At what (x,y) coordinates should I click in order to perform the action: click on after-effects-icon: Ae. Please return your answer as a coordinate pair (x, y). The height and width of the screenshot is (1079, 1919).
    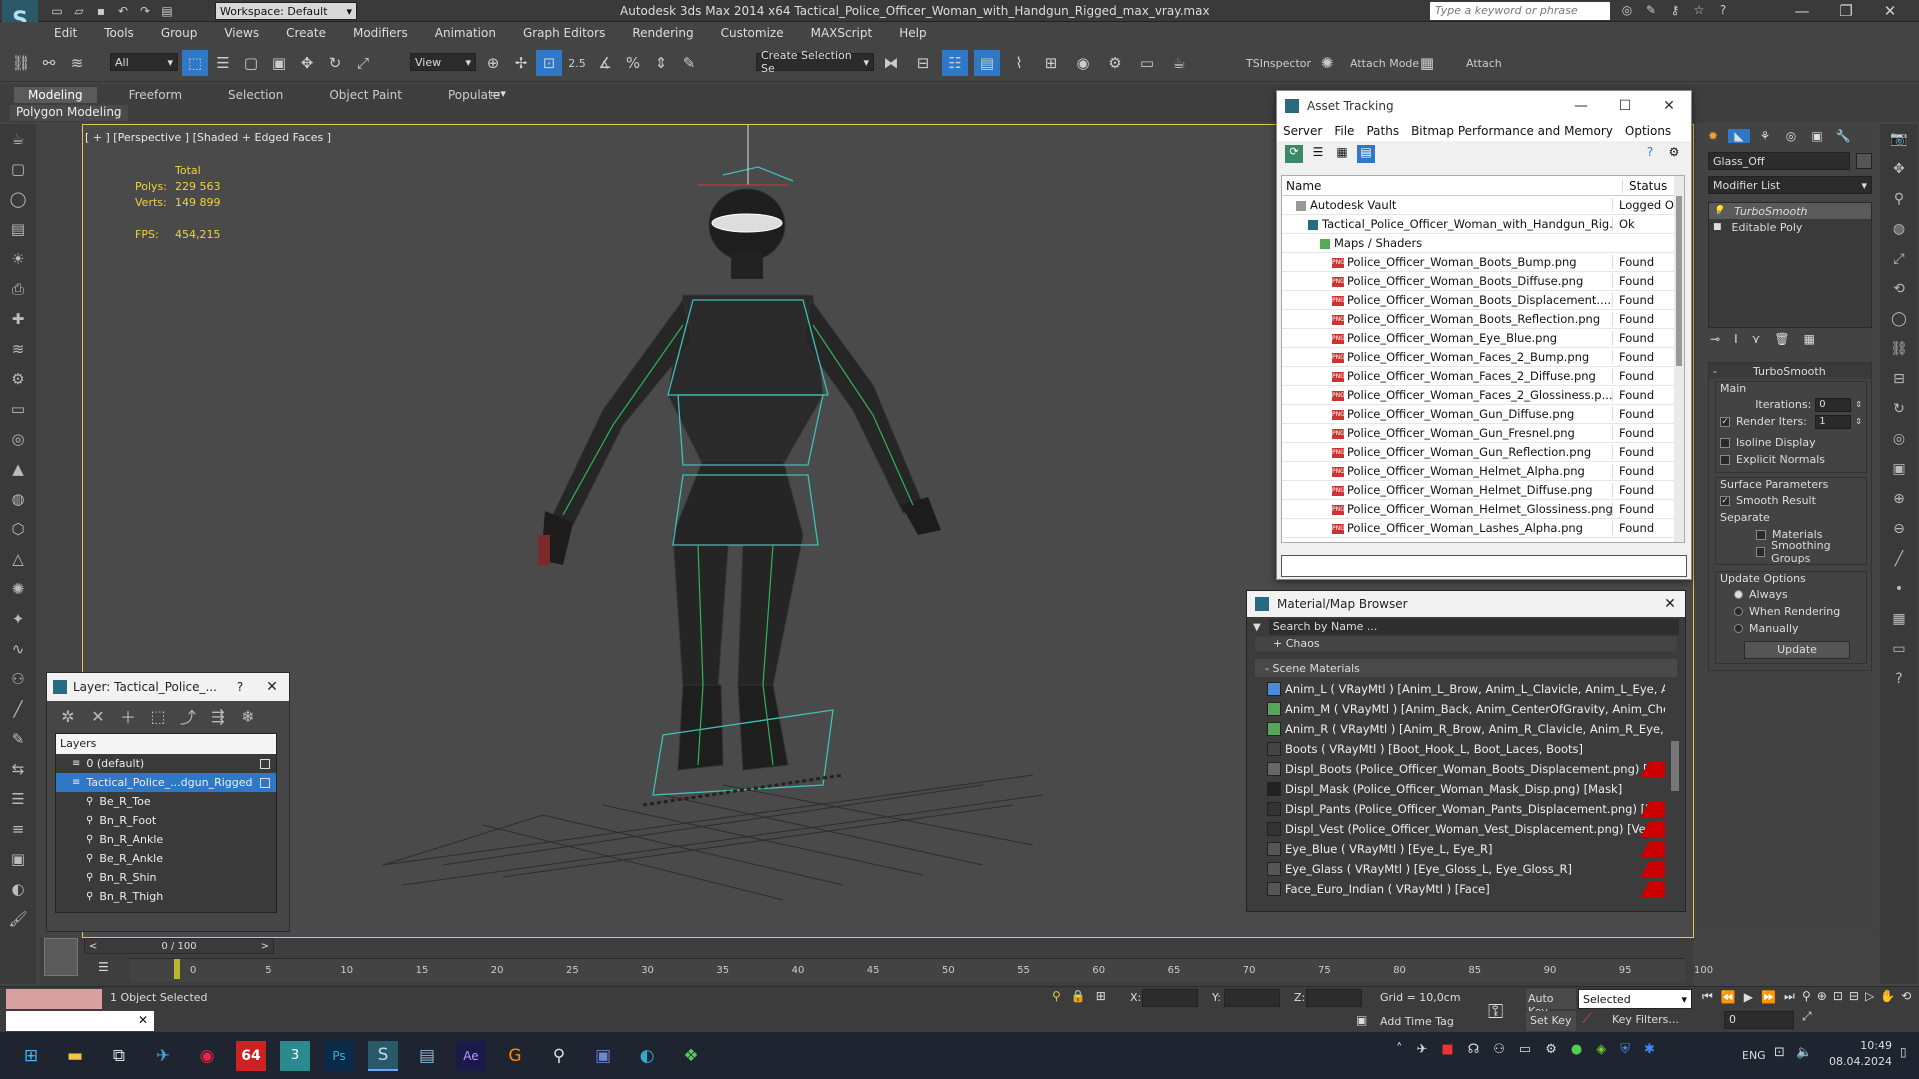
    Looking at the image, I should click on (471, 1055).